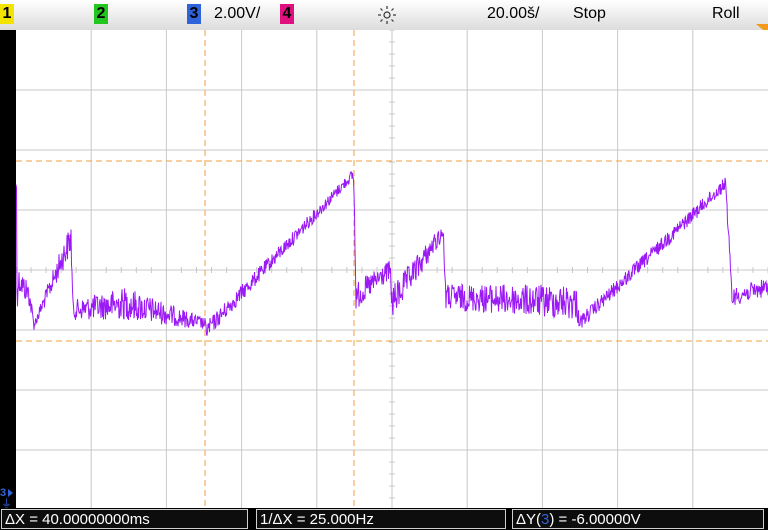  Describe the element at coordinates (287, 14) in the screenshot. I see `channel-4-key: 4` at that location.